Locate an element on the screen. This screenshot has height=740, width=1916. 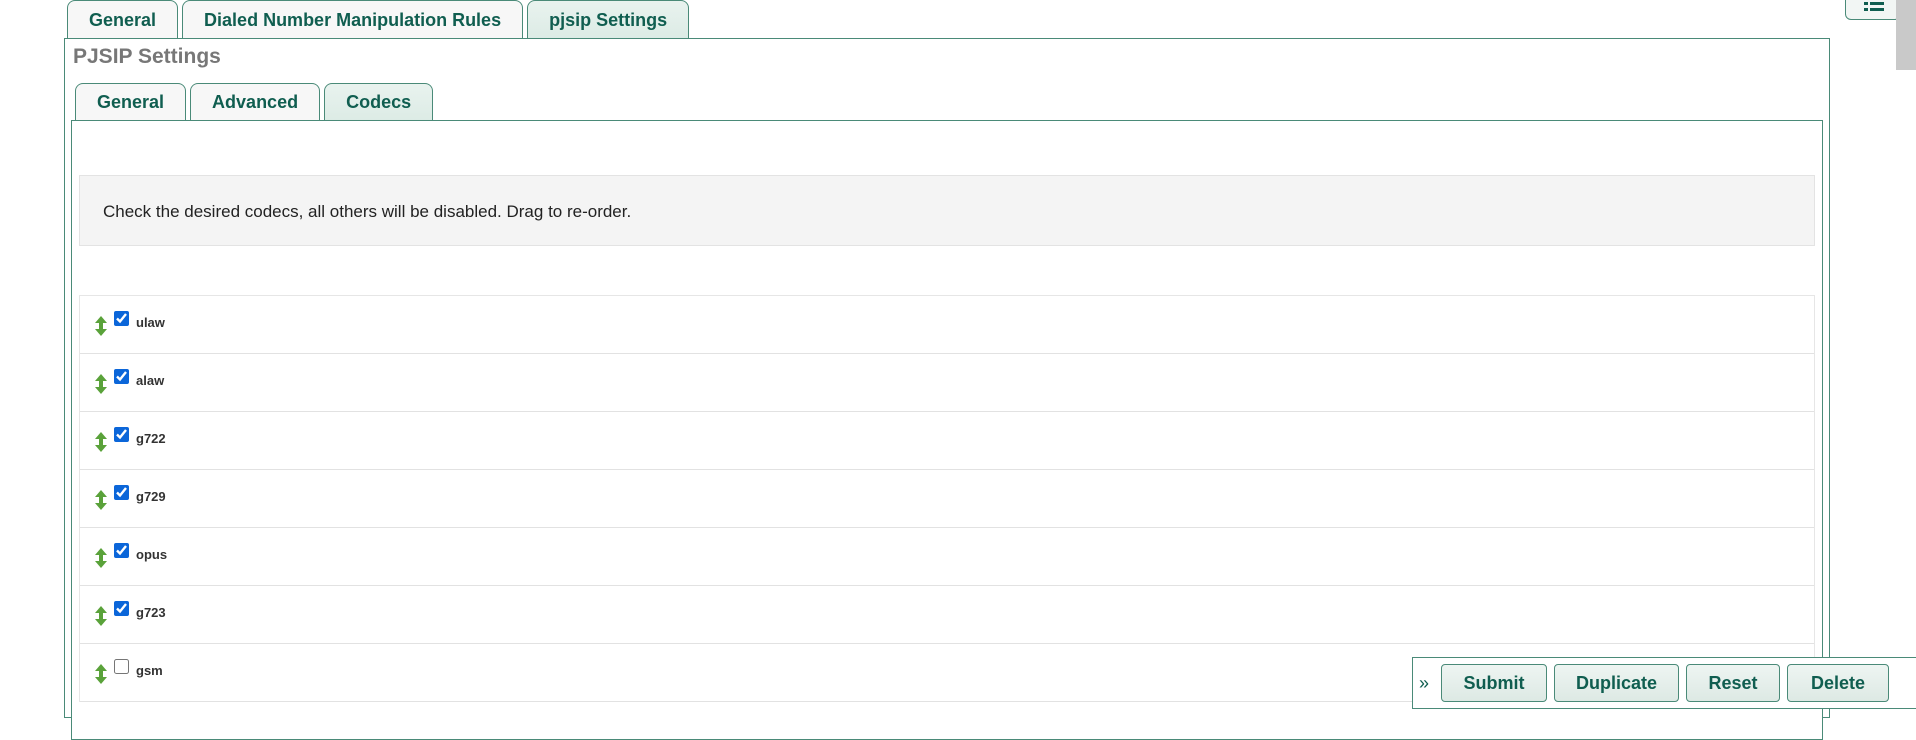
panel-title: PJSIP Settings is located at coordinates (147, 56).